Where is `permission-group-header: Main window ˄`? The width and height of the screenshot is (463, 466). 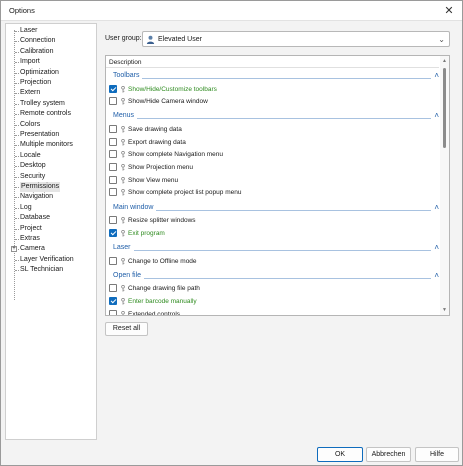
permission-group-header: Main window ˄ is located at coordinates (276, 208).